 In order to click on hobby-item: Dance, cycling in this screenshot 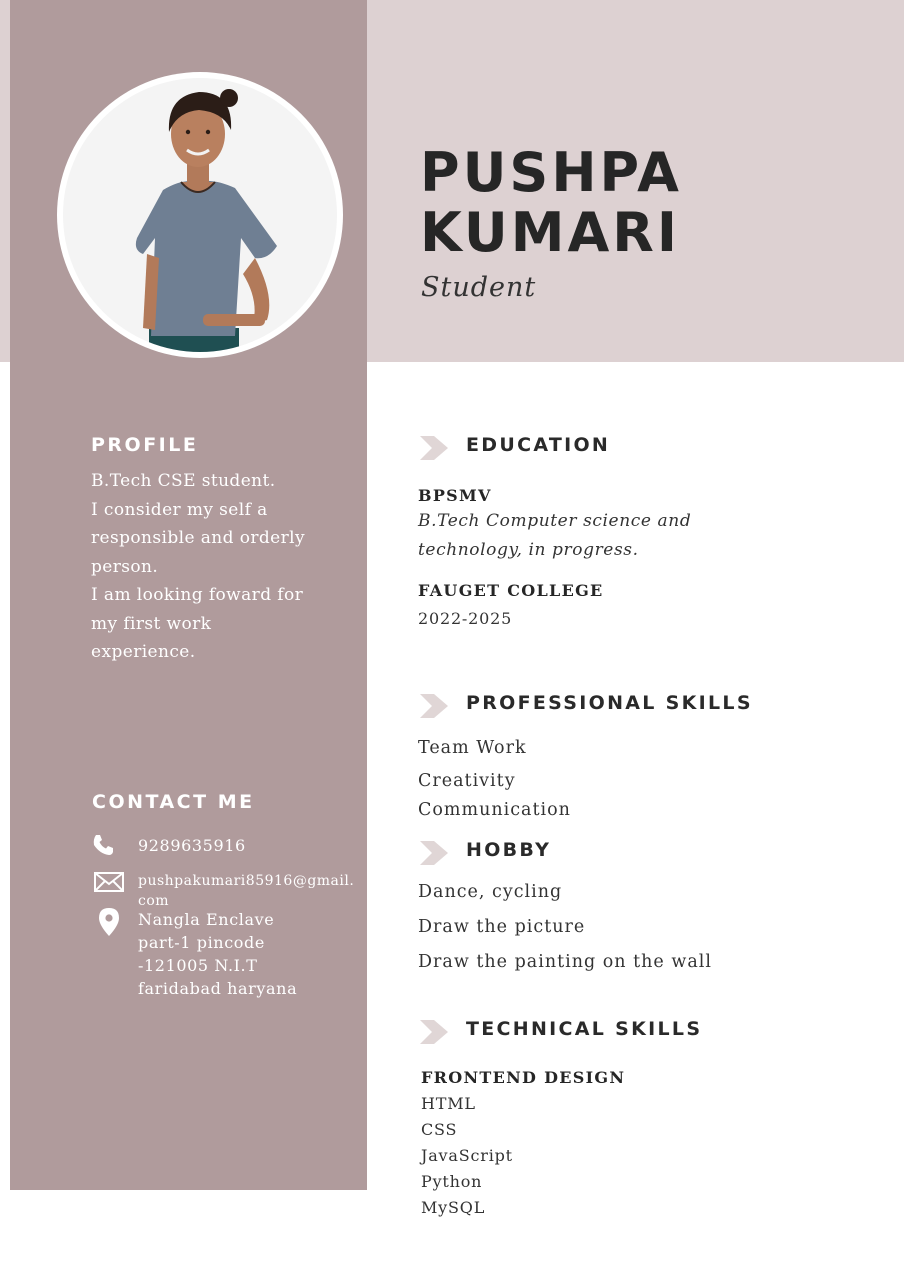, I will do `click(490, 892)`.